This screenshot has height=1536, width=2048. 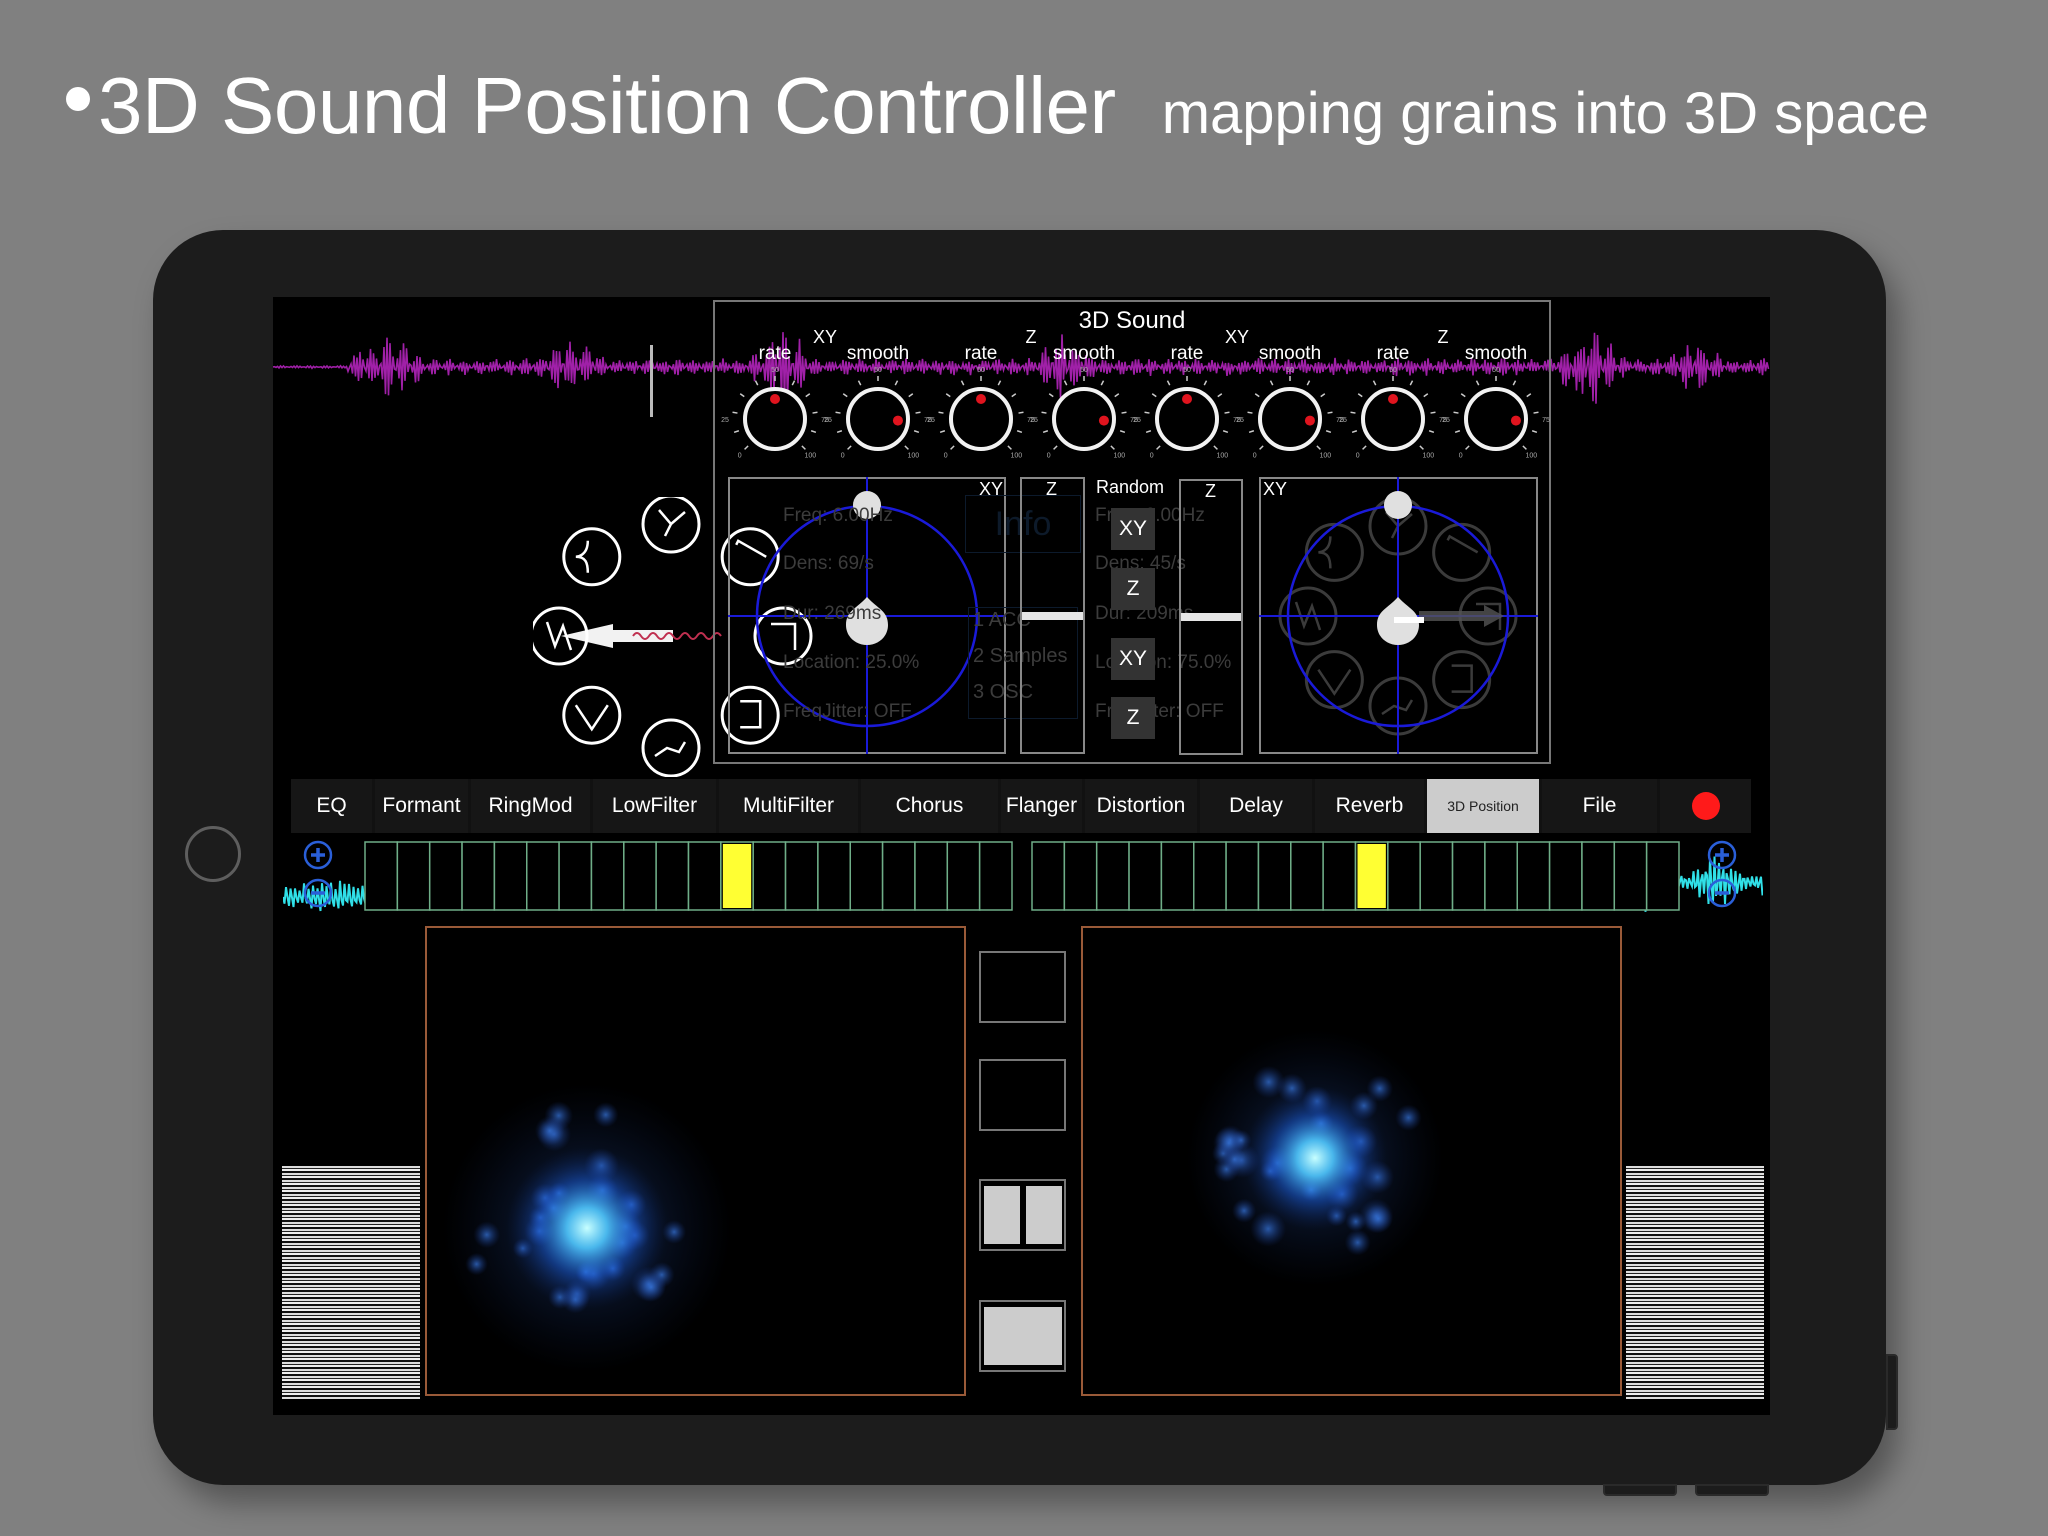 I want to click on tab-multifilter: MultiFilter, so click(x=788, y=806).